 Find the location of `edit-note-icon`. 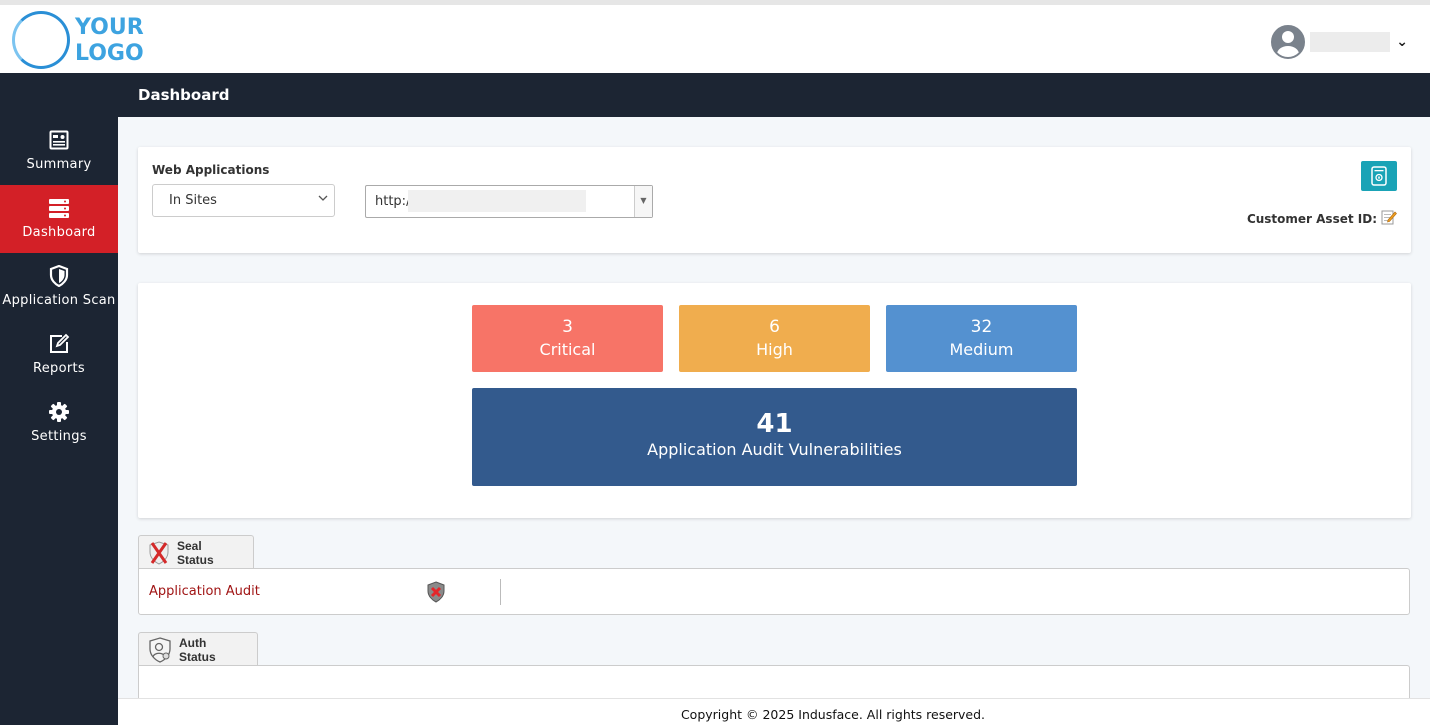

edit-note-icon is located at coordinates (1389, 218).